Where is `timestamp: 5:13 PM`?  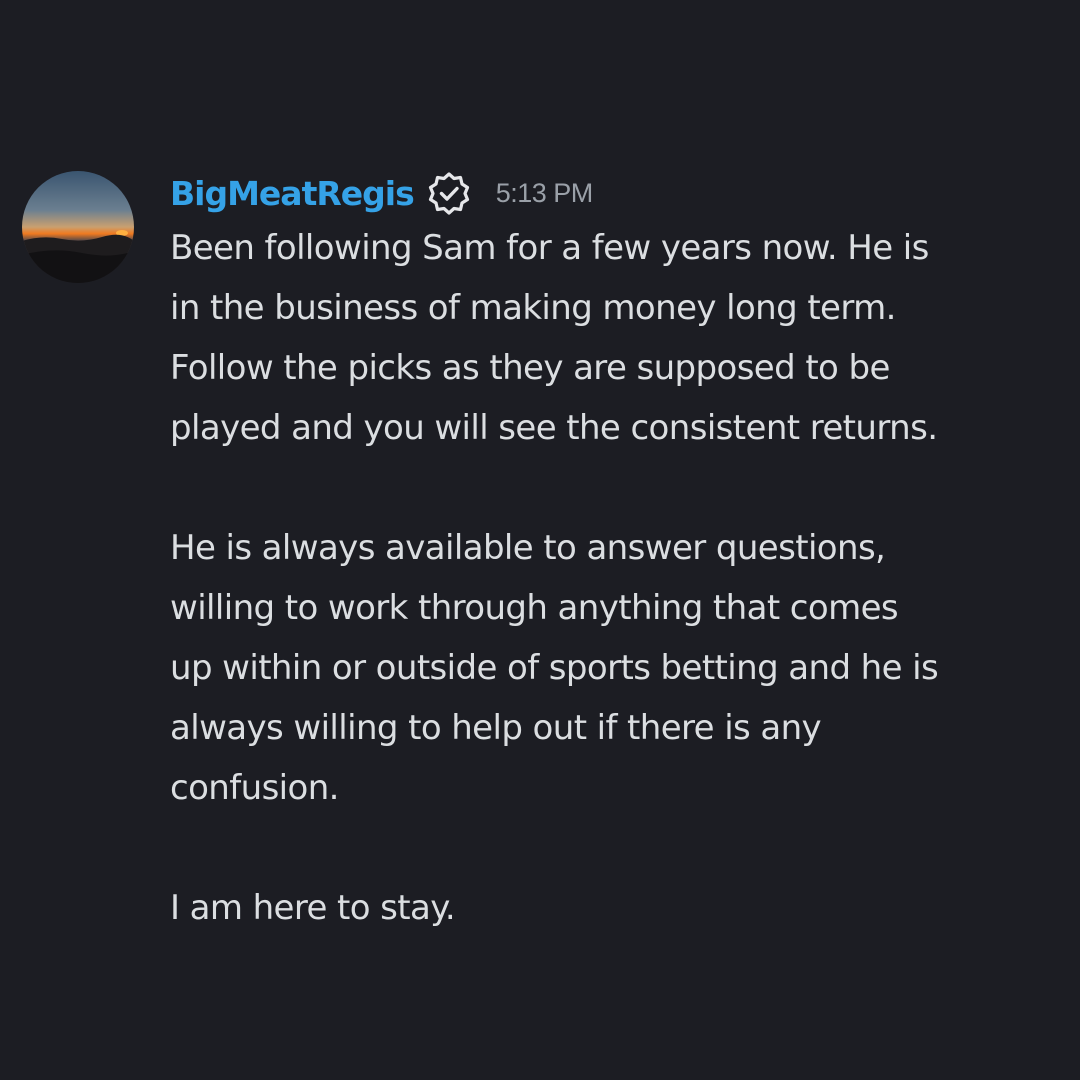 timestamp: 5:13 PM is located at coordinates (544, 192).